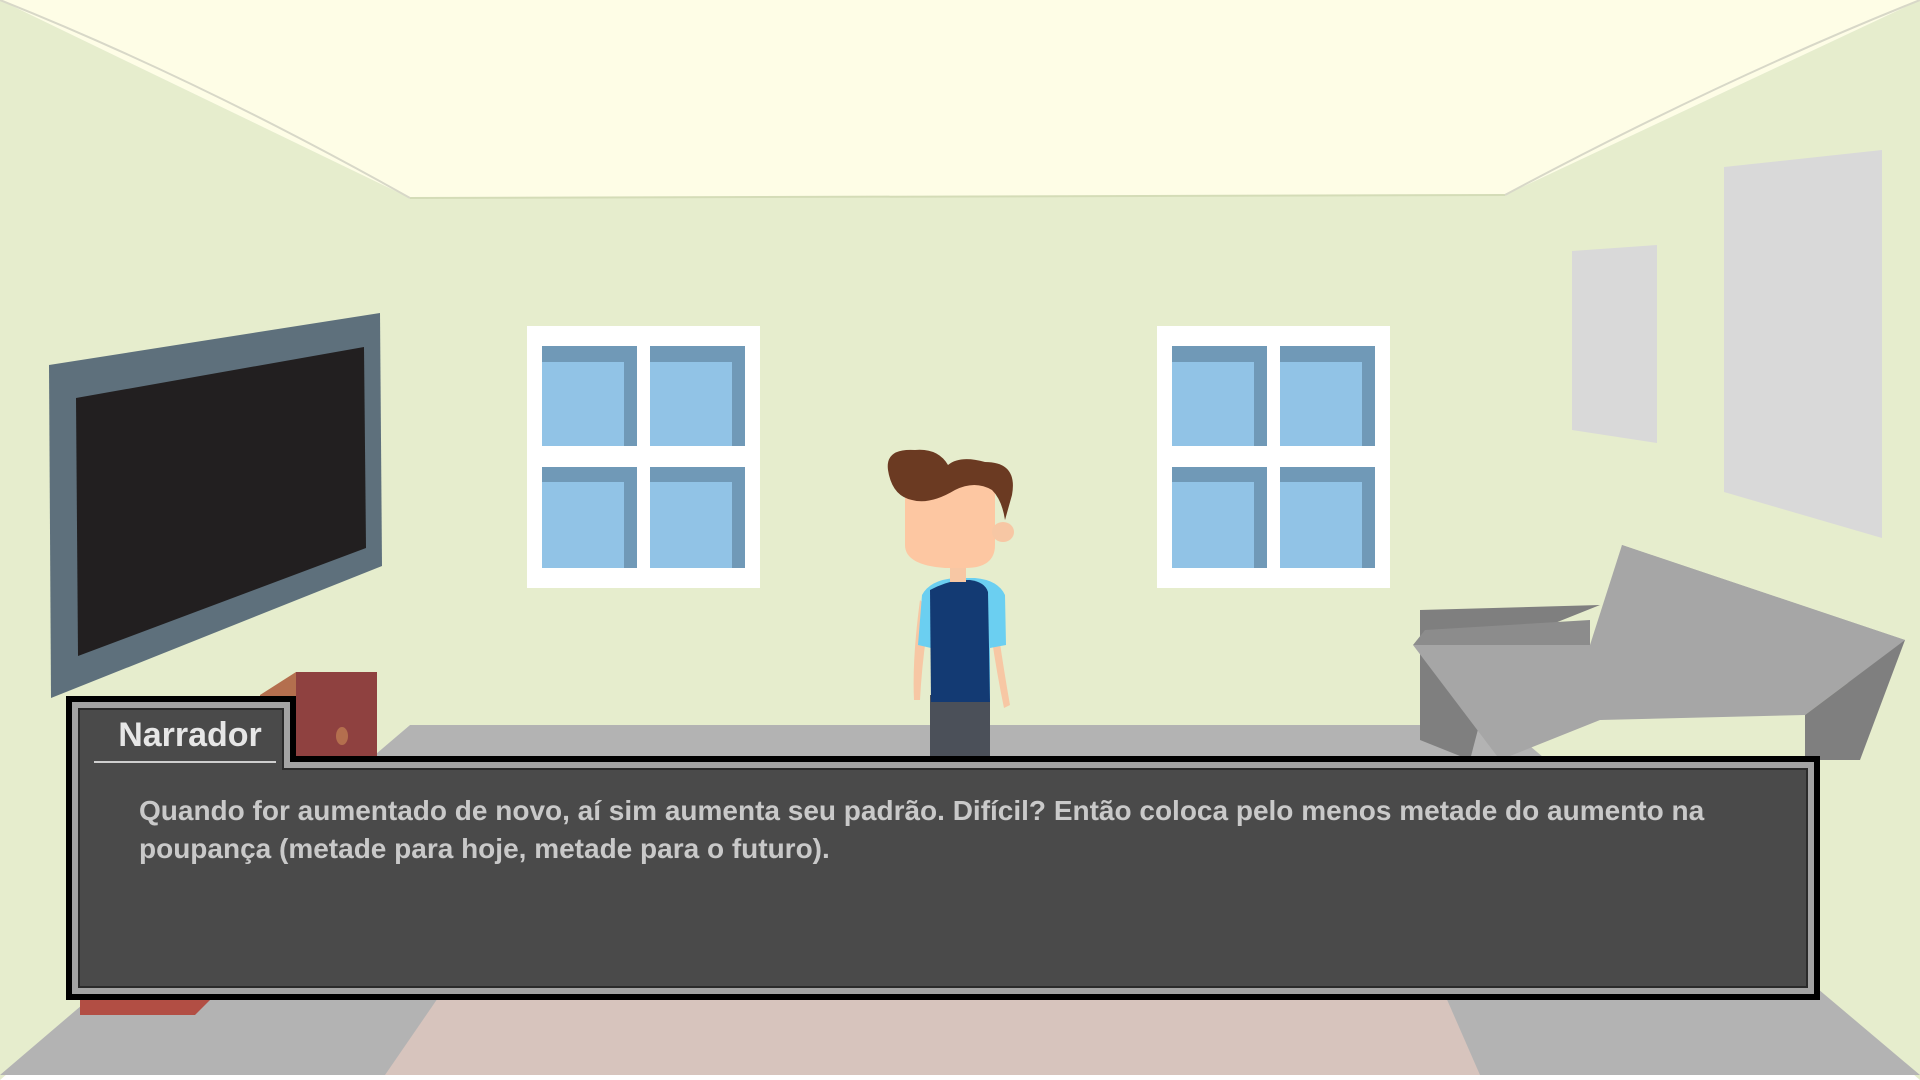 The height and width of the screenshot is (1080, 1920). What do you see at coordinates (1614, 344) in the screenshot?
I see `wall-picture-small` at bounding box center [1614, 344].